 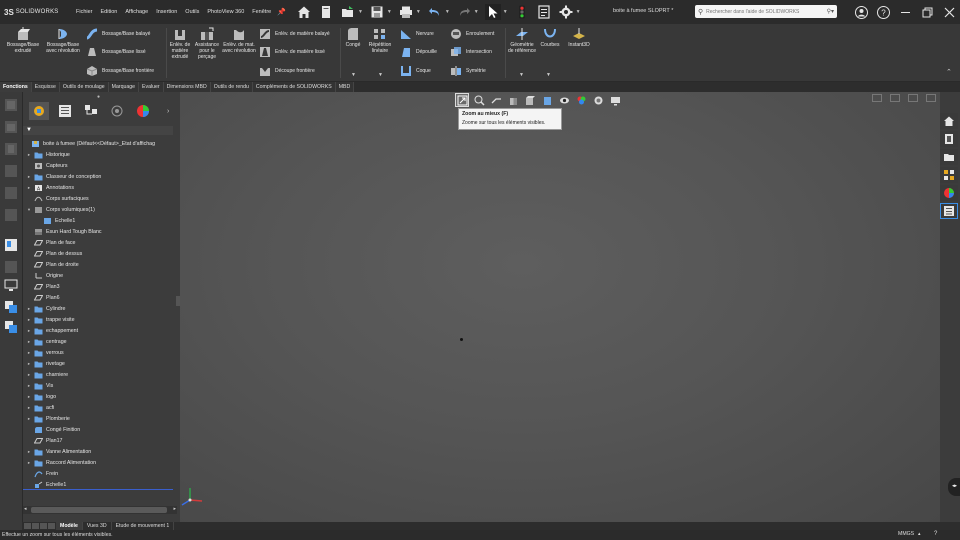 What do you see at coordinates (174, 509) in the screenshot?
I see `scroll-right-icon: ▸` at bounding box center [174, 509].